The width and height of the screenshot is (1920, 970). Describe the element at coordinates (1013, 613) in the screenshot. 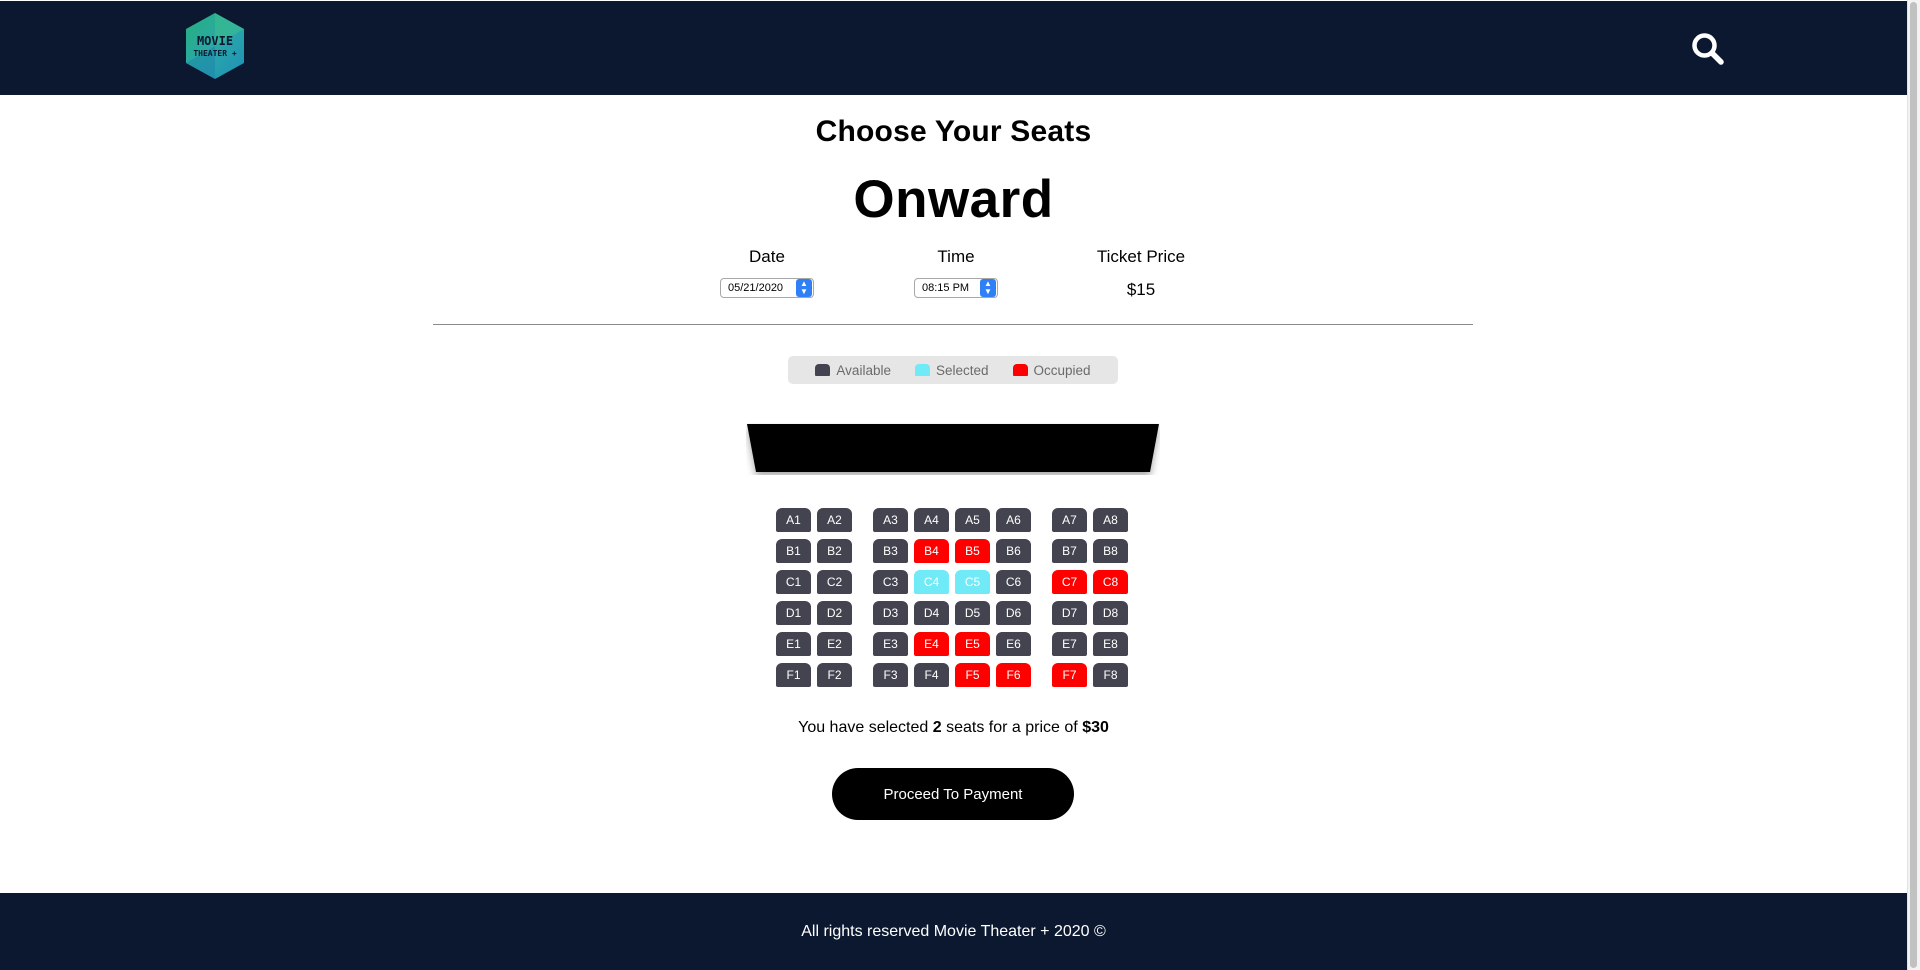

I see `seat-d6: D6` at that location.